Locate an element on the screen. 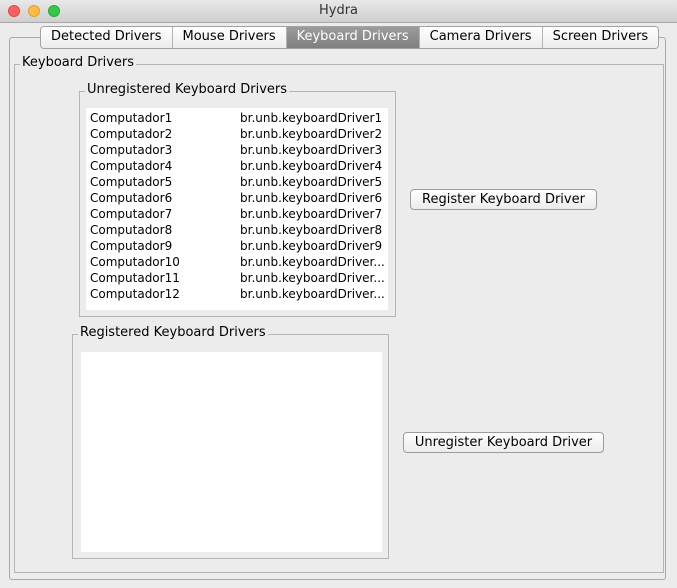  computer-name: Computador1 is located at coordinates (131, 118).